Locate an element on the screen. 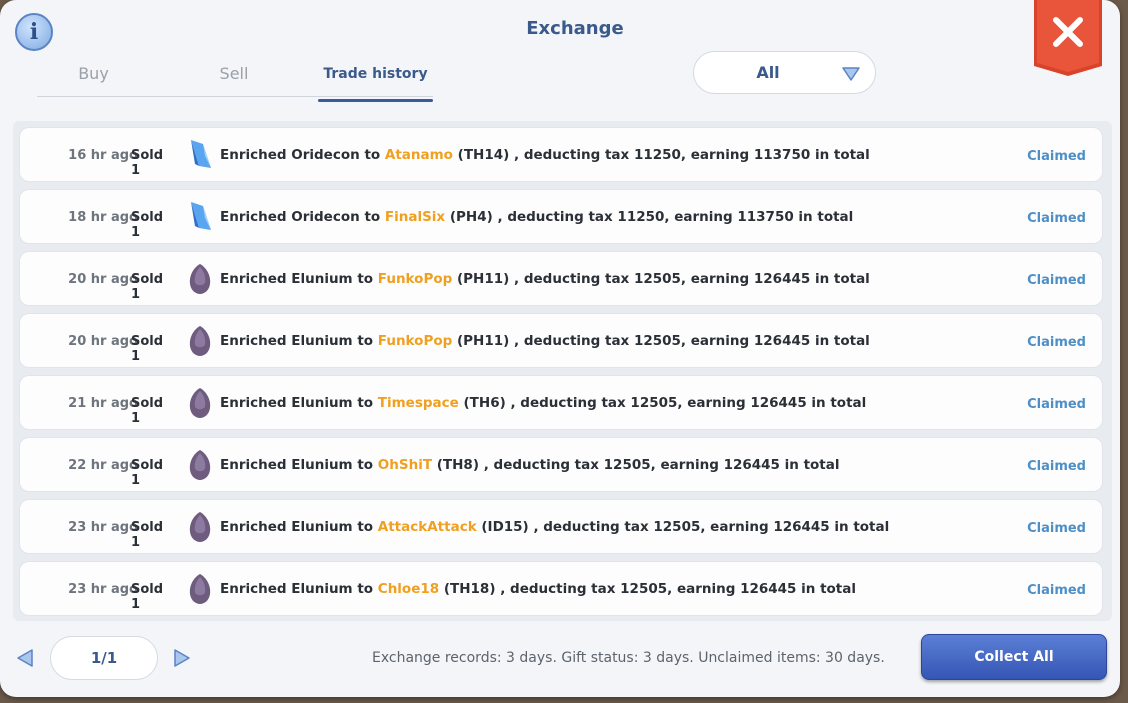 The width and height of the screenshot is (1128, 703). buyer-name: Timespace is located at coordinates (418, 403).